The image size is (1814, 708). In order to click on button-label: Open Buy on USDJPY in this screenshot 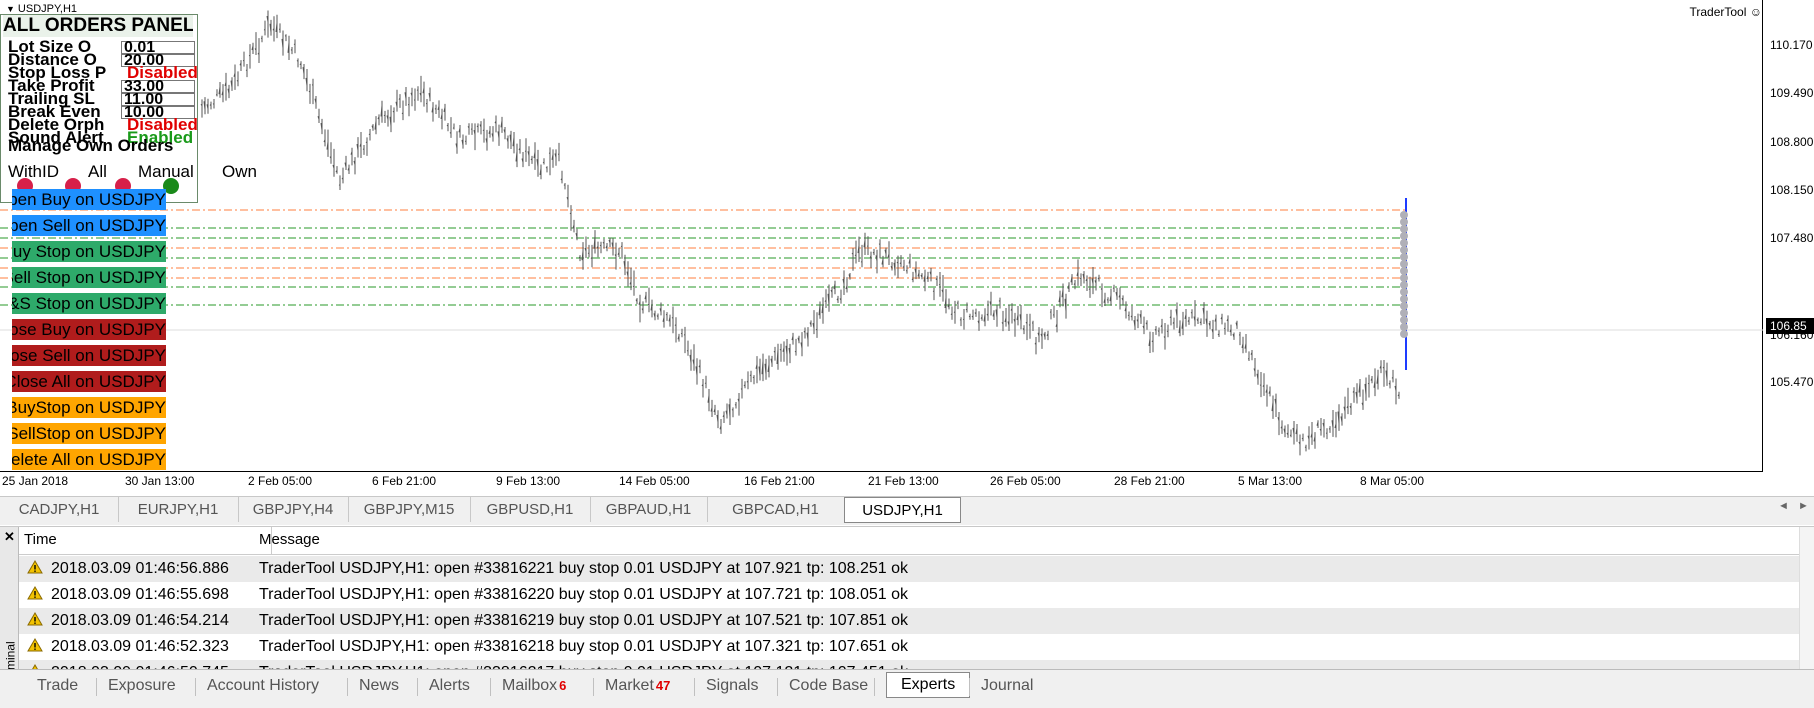, I will do `click(89, 199)`.